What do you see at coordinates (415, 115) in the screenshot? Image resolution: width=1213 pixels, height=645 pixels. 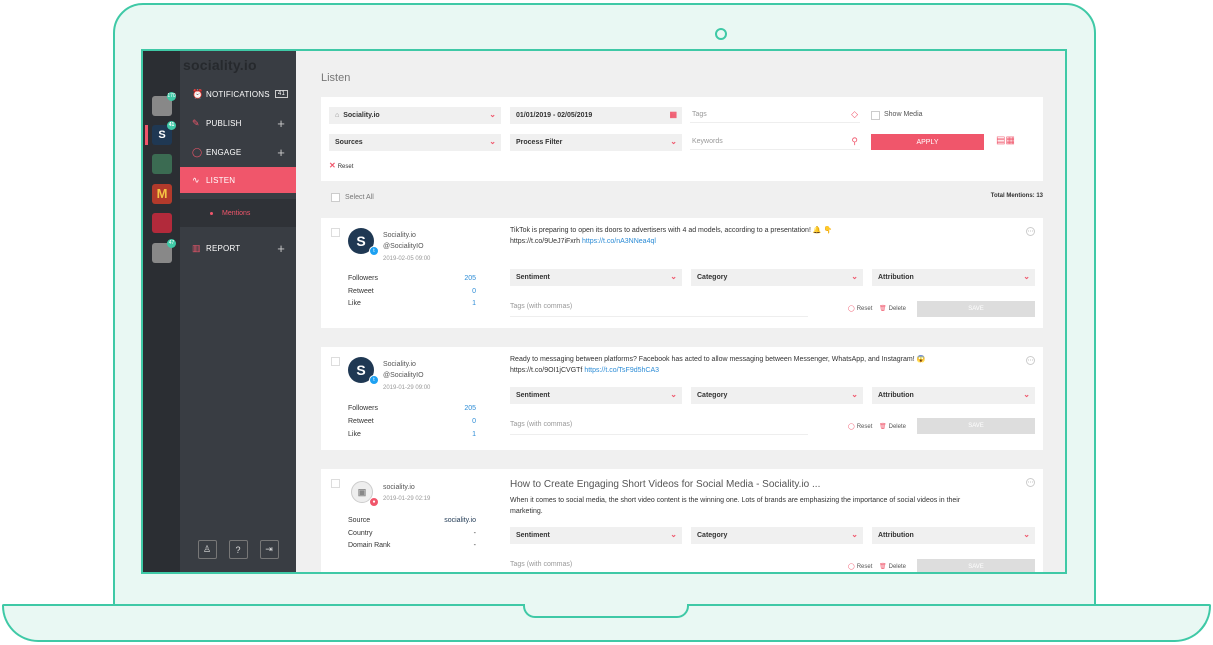 I see `brand-select: ⌂ Sociality.io ⌄` at bounding box center [415, 115].